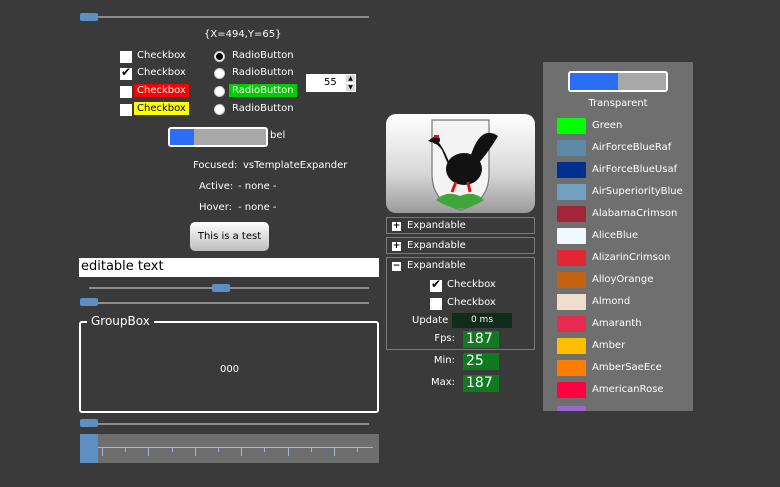  What do you see at coordinates (215, 165) in the screenshot?
I see `focused-label: Focused:` at bounding box center [215, 165].